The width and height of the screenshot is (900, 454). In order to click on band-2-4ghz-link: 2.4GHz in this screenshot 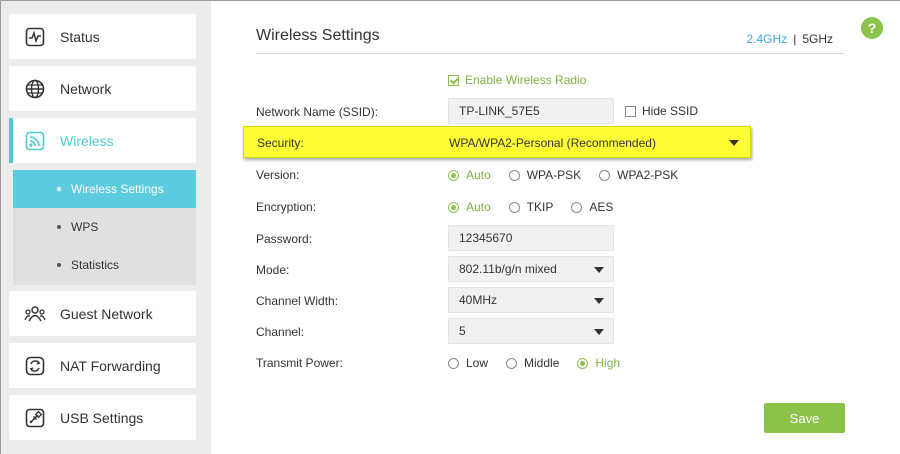, I will do `click(767, 39)`.